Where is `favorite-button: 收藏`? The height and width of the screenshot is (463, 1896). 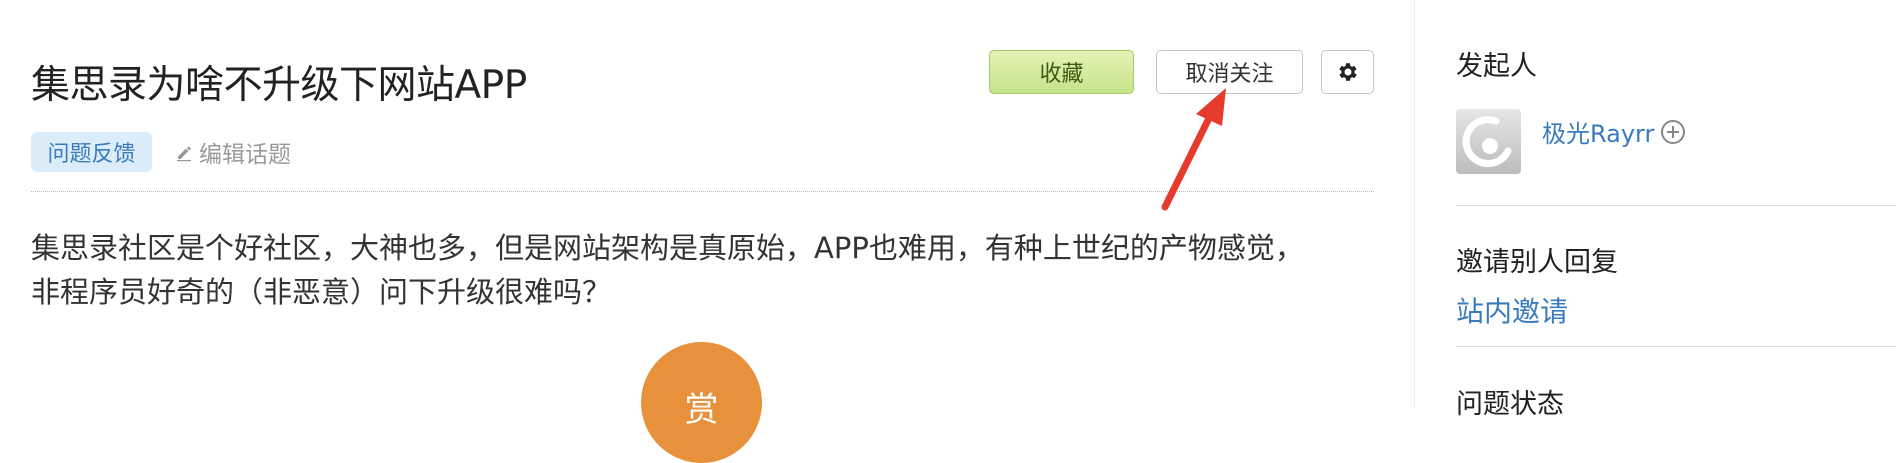
favorite-button: 收藏 is located at coordinates (1061, 72).